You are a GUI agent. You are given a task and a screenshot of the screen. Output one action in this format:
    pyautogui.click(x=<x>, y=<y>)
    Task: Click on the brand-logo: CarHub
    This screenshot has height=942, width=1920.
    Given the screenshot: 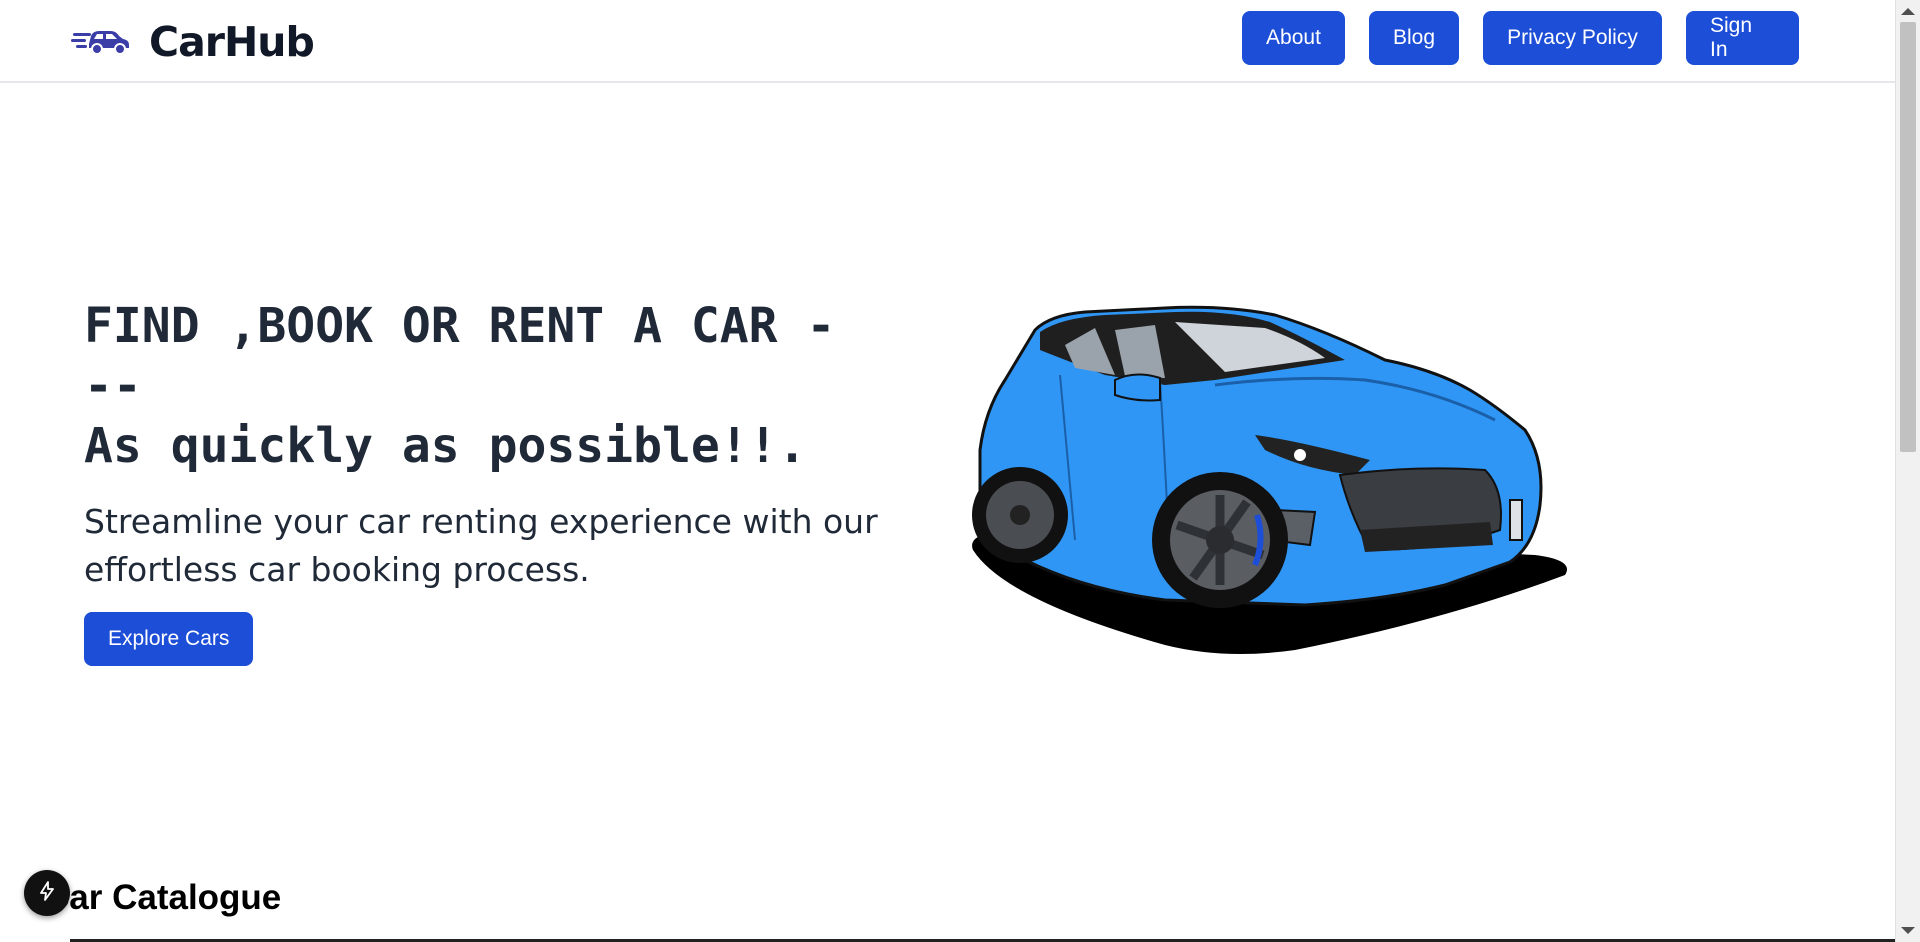 What is the action you would take?
    pyautogui.click(x=193, y=42)
    